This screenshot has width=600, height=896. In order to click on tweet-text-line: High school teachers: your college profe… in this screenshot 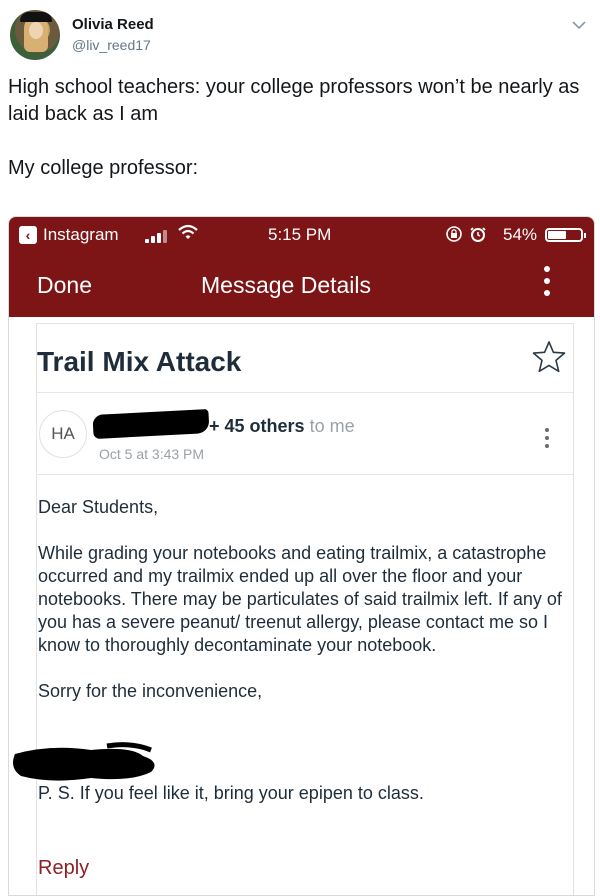, I will do `click(294, 100)`.